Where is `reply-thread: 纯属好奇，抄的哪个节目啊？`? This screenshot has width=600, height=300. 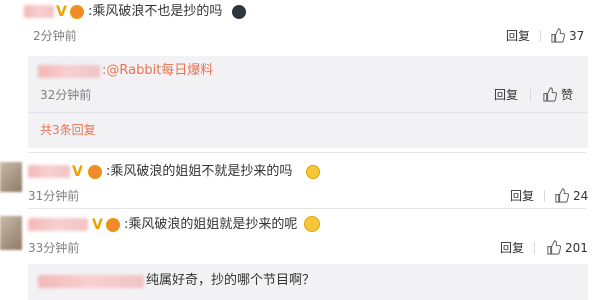 reply-thread: 纯属好奇，抄的哪个节目啊？ is located at coordinates (308, 282).